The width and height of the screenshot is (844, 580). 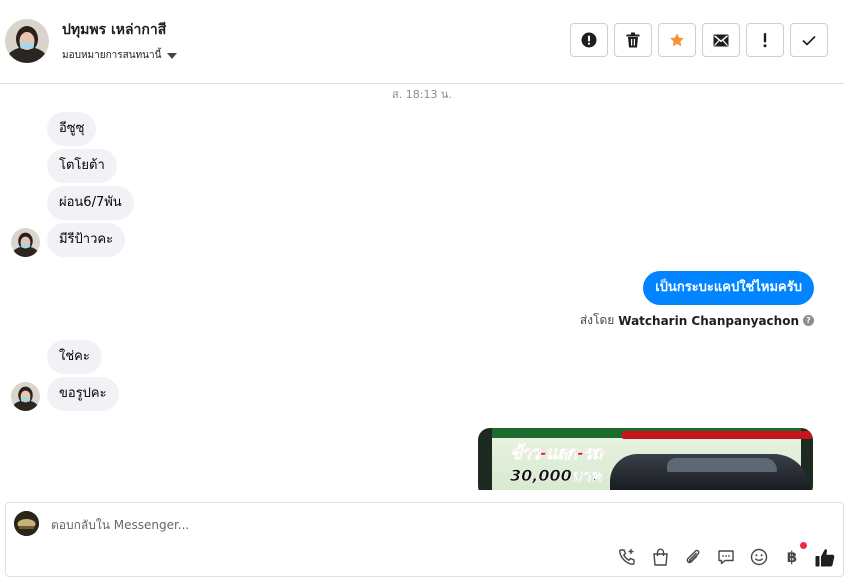 What do you see at coordinates (112, 55) in the screenshot?
I see `assign-label: มอบหมายการสนทนานี้` at bounding box center [112, 55].